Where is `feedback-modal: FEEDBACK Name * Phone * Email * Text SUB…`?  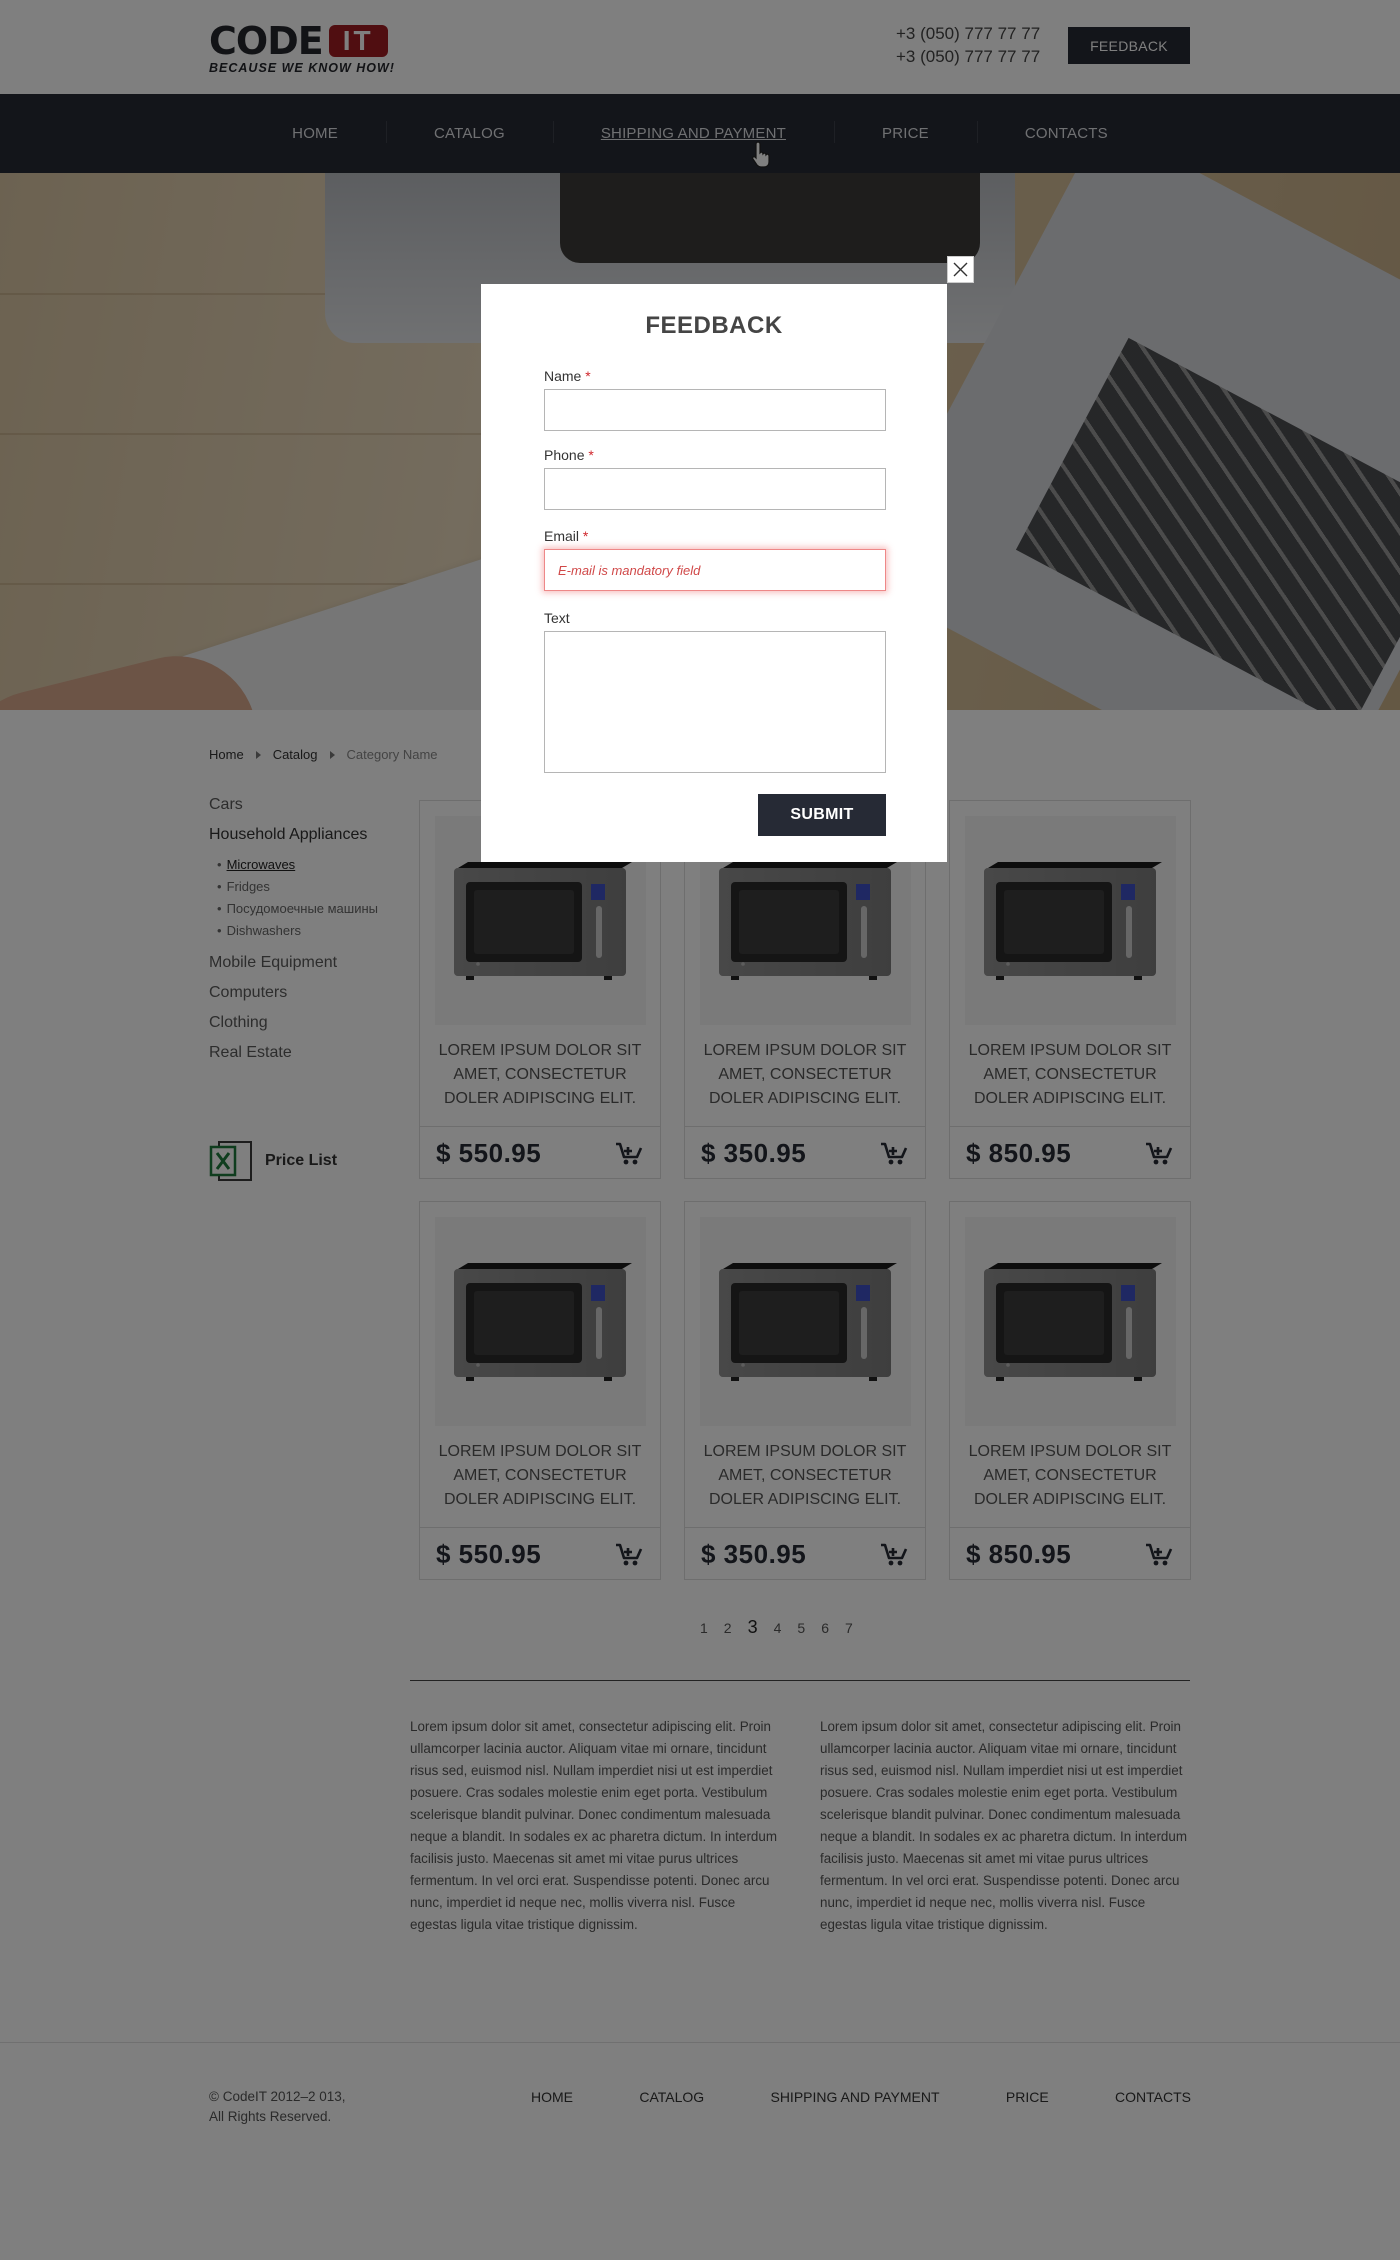 feedback-modal: FEEDBACK Name * Phone * Email * Text SUB… is located at coordinates (714, 573).